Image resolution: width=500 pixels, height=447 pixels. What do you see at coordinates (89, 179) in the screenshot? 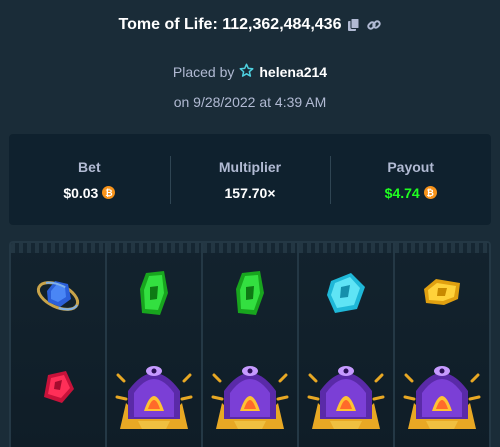
I see `bet-stat: Bet $0.03 ₿` at bounding box center [89, 179].